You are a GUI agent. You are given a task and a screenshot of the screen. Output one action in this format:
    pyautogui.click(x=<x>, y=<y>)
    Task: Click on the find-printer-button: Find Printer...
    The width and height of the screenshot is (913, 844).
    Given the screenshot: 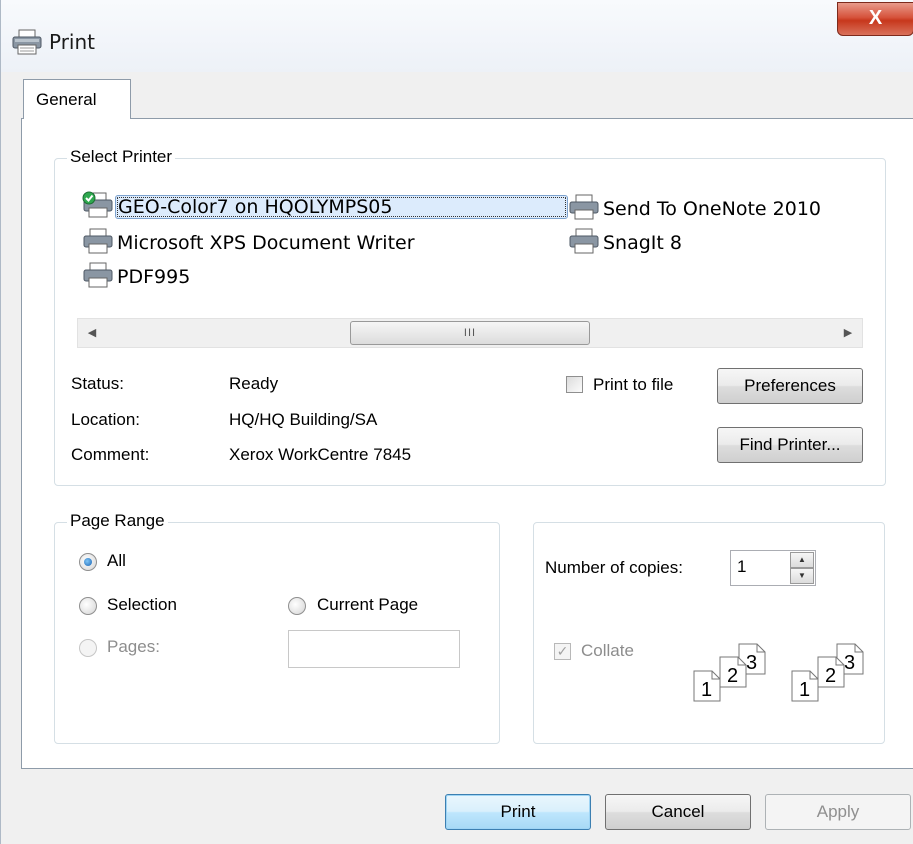 What is the action you would take?
    pyautogui.click(x=790, y=445)
    